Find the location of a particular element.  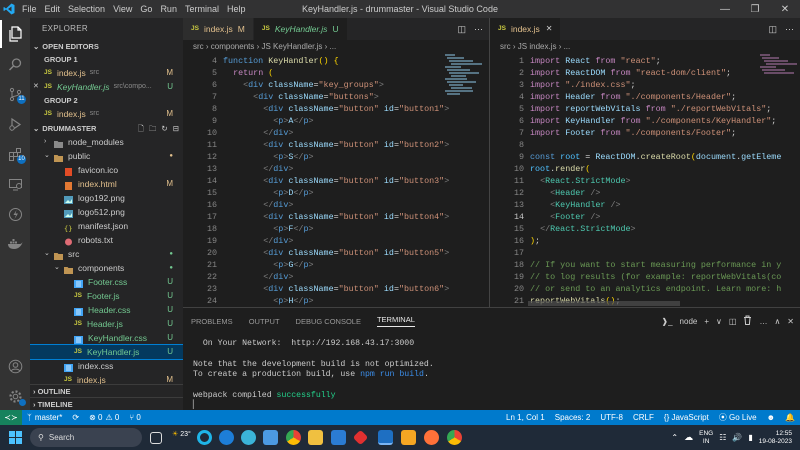

code-line: function KeyHandler() { is located at coordinates (281, 61).